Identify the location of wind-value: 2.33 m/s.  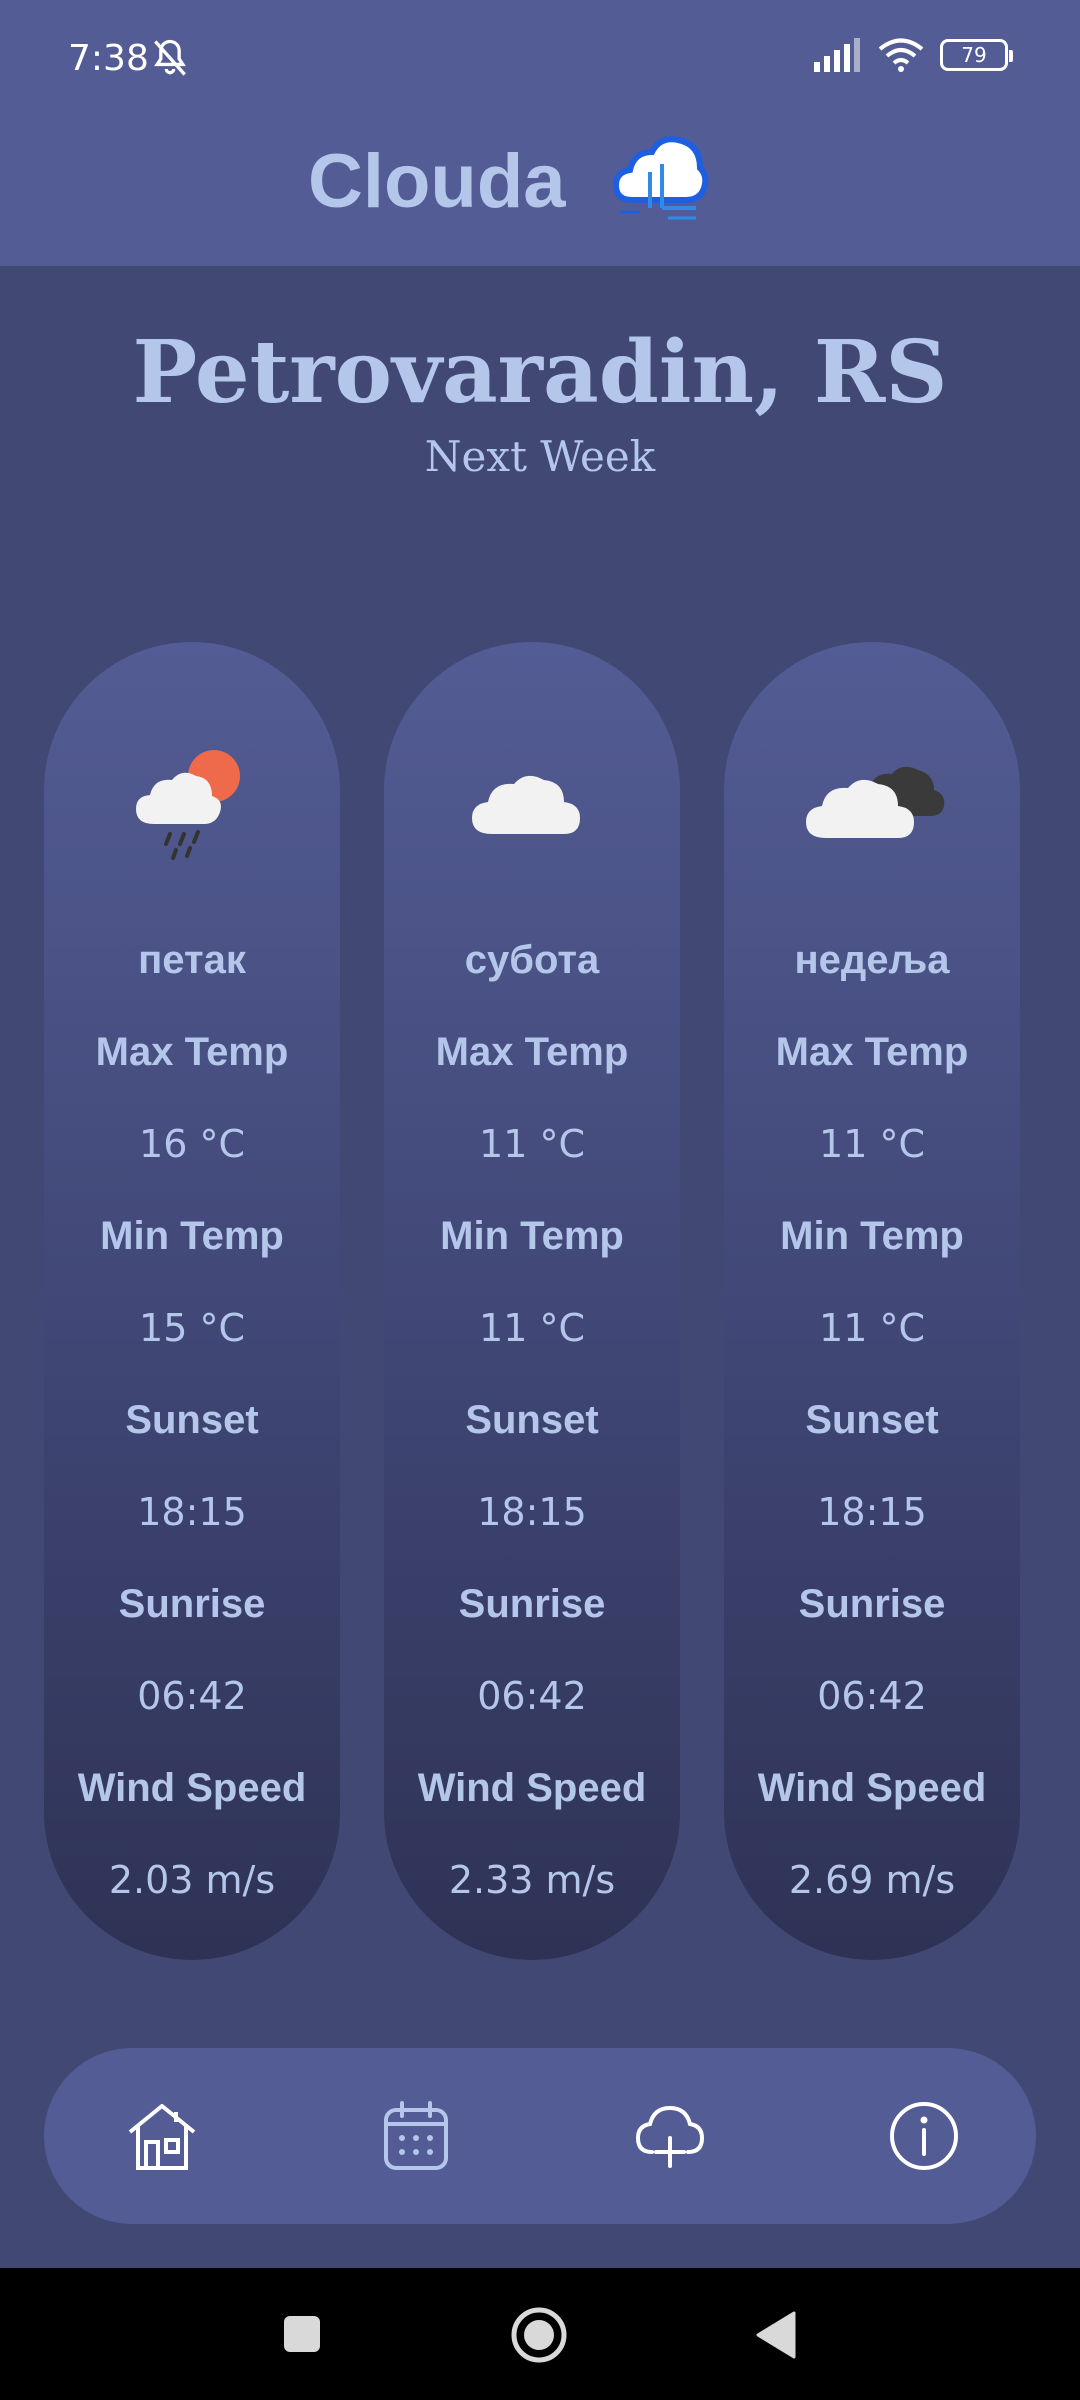
(532, 1880).